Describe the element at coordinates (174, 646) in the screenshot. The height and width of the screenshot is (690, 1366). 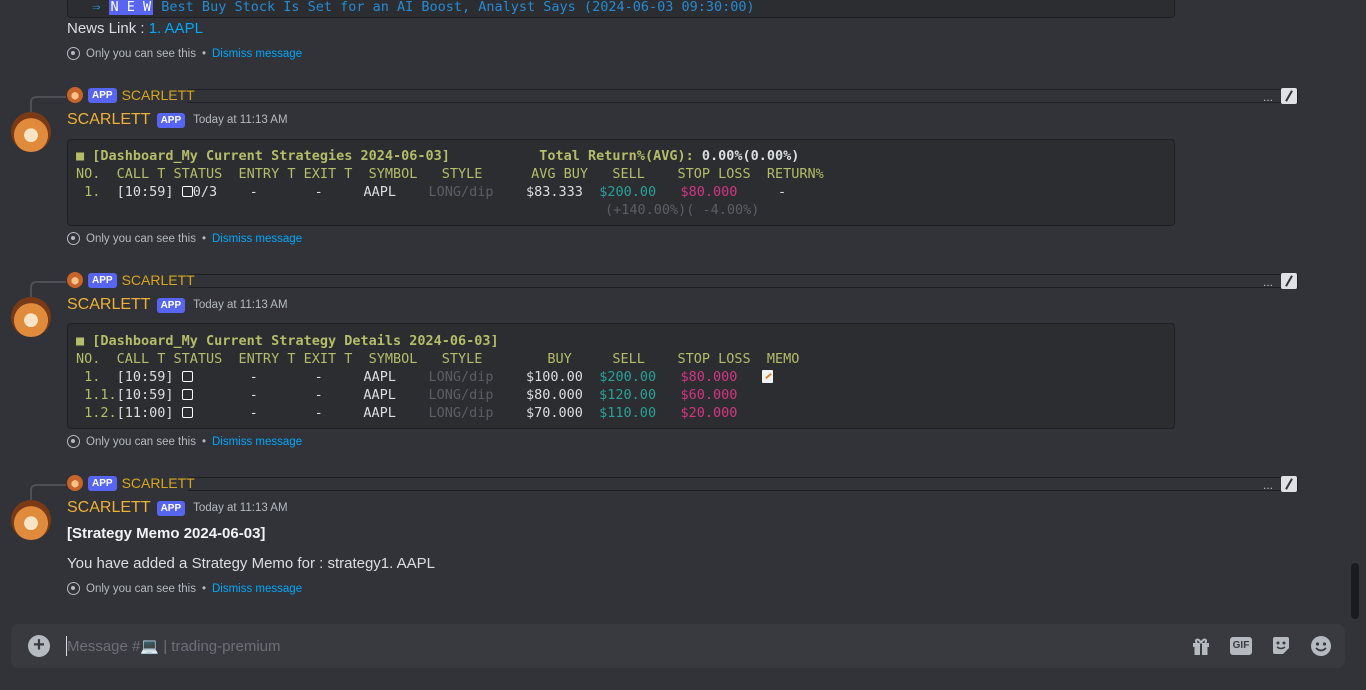
I see `message-input: Message #💻 | trading-premium` at that location.